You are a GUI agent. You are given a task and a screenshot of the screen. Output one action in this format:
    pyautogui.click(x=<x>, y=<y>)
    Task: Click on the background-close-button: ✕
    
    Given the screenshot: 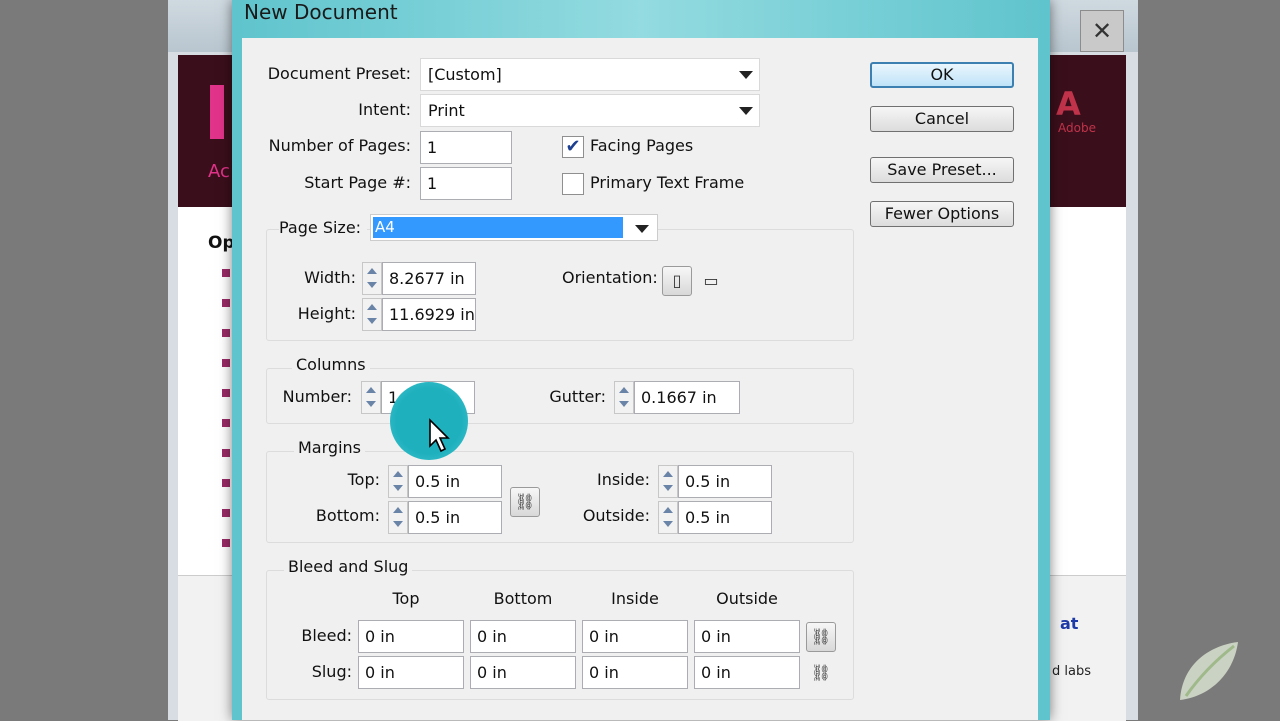 What is the action you would take?
    pyautogui.click(x=1102, y=31)
    